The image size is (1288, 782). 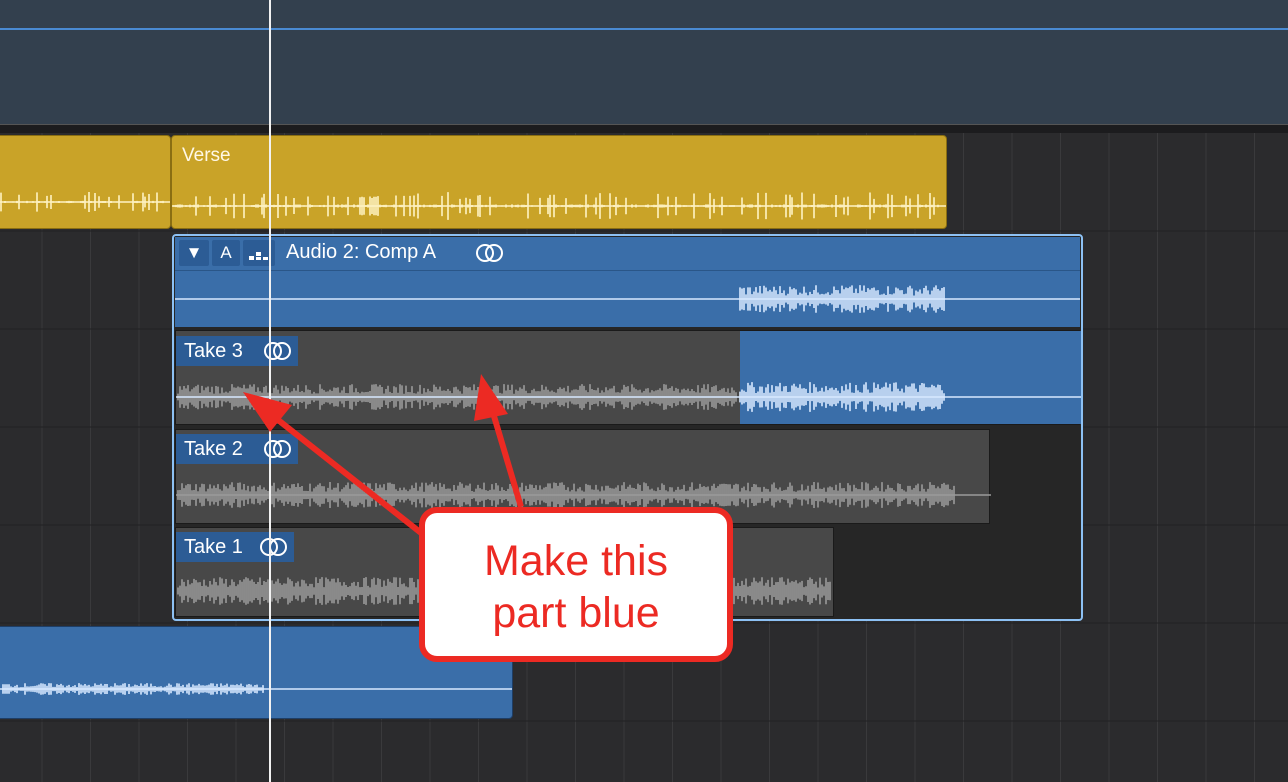 I want to click on automation-label: A, so click(x=226, y=252).